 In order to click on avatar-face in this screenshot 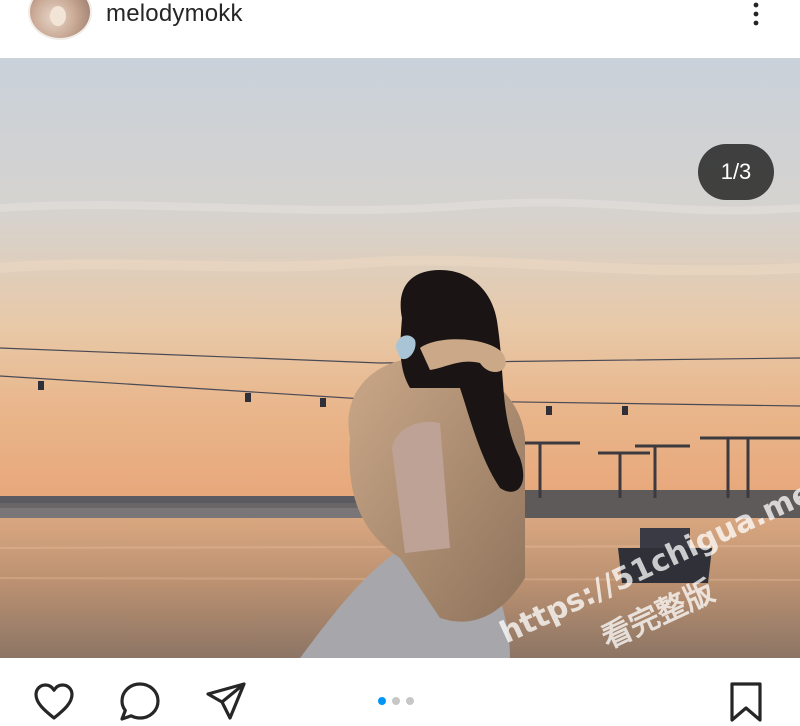, I will do `click(58, 16)`.